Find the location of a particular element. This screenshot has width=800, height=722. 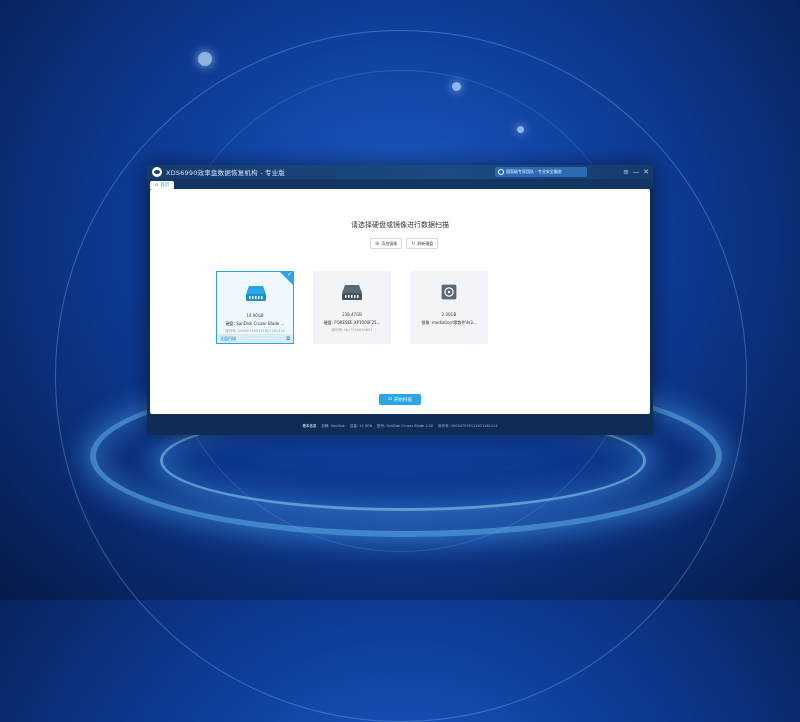

promo-banner: 国家级专家团队 · 专业安全服务 is located at coordinates (541, 172).